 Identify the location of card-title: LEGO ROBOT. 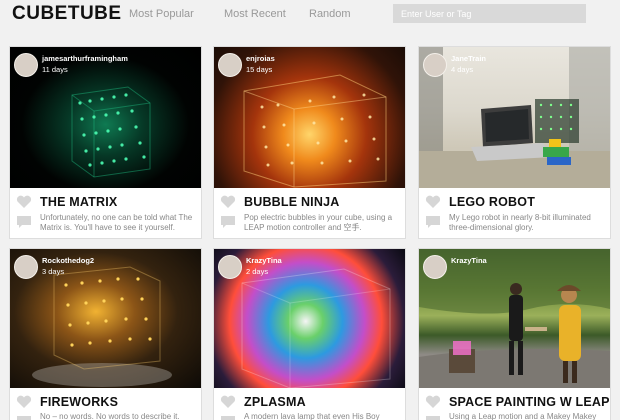
(492, 202).